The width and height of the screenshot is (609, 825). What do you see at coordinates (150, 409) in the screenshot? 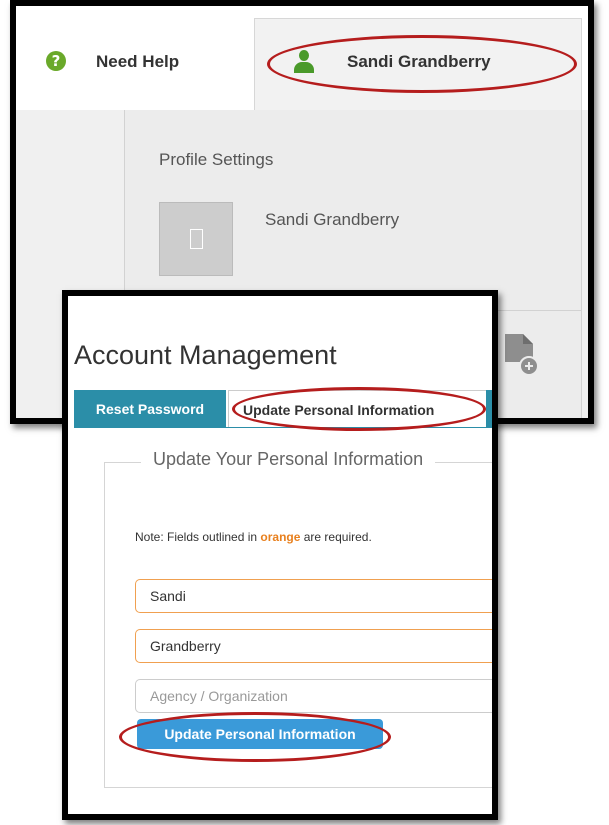
I see `tab-reset-password: Reset Password` at bounding box center [150, 409].